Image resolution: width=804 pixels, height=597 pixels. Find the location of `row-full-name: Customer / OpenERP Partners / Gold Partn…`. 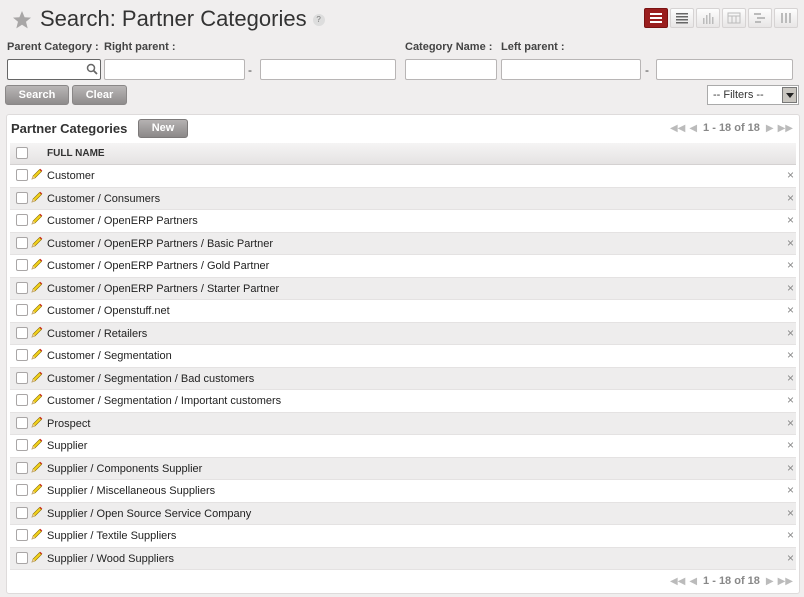

row-full-name: Customer / OpenERP Partners / Gold Partn… is located at coordinates (158, 266).